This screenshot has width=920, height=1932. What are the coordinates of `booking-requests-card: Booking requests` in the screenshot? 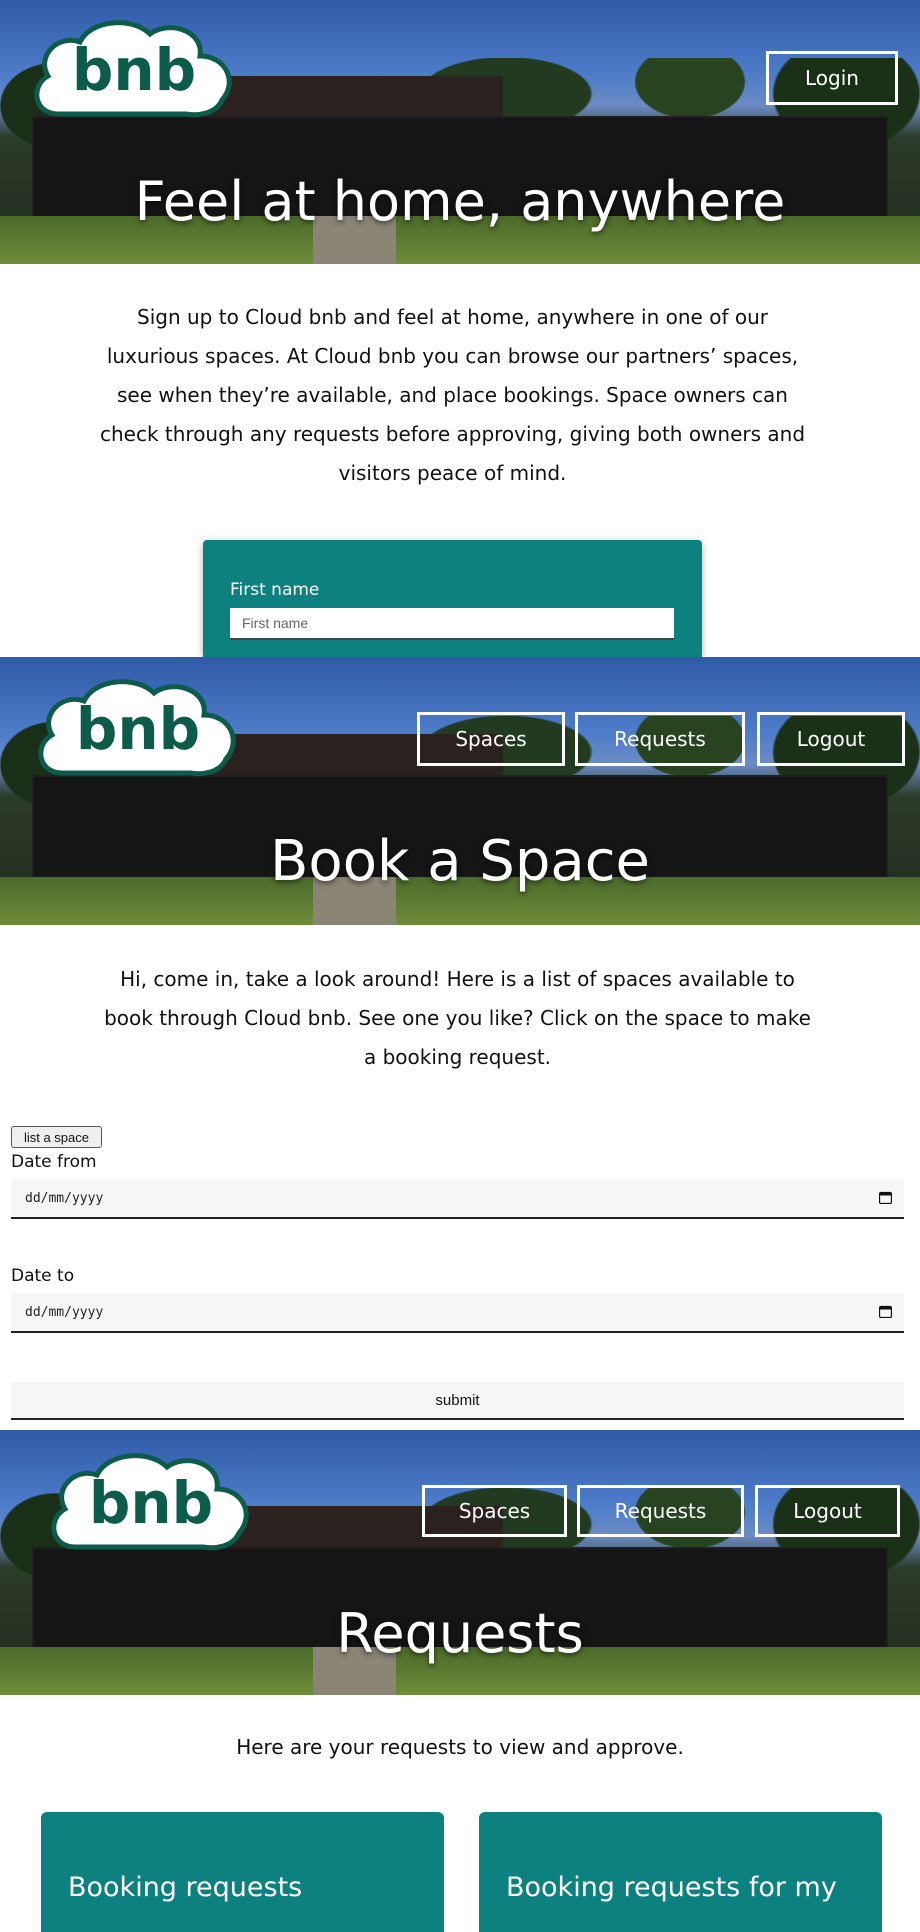 It's located at (242, 1872).